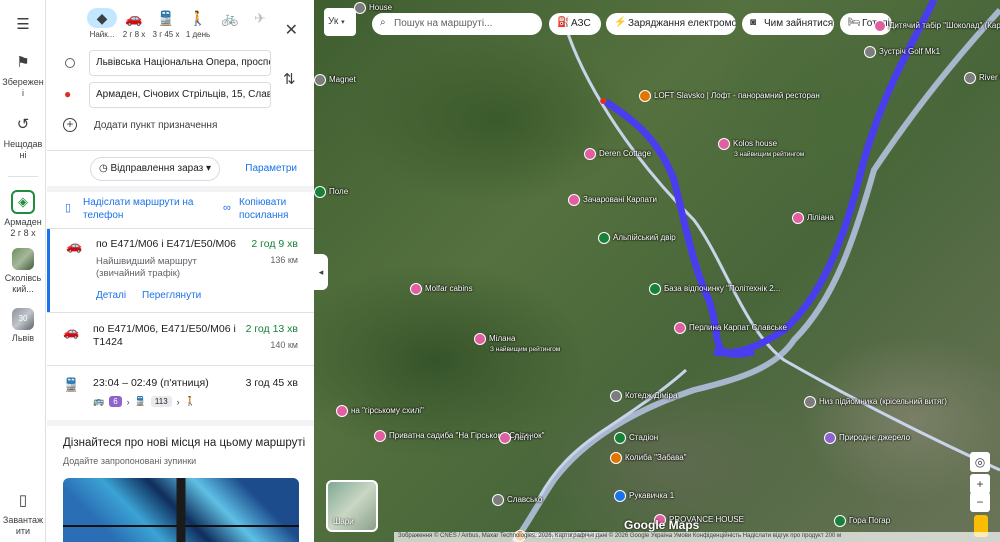 The image size is (1000, 542). What do you see at coordinates (166, 23) in the screenshot?
I see `mode-transit: 🚆 3 г 45 х` at bounding box center [166, 23].